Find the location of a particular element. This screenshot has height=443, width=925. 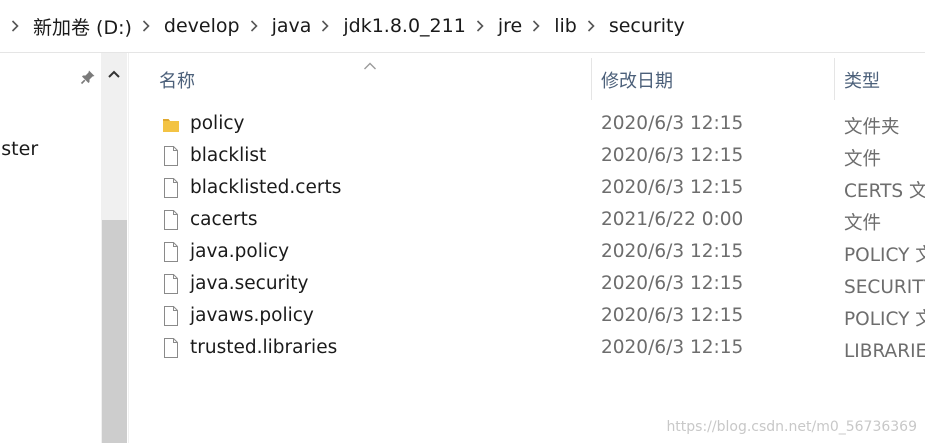

scrollbar-thumb is located at coordinates (114, 331).